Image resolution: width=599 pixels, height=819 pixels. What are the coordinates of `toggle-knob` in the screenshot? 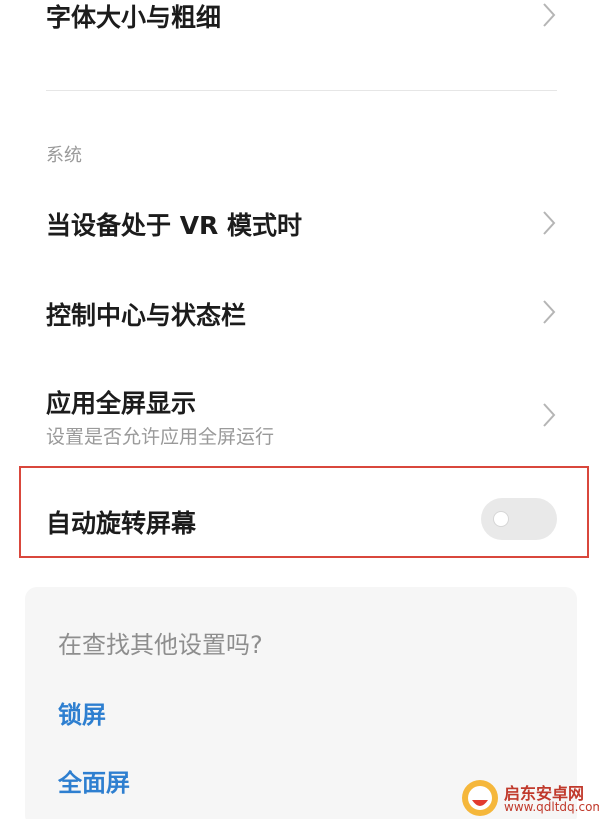 It's located at (501, 519).